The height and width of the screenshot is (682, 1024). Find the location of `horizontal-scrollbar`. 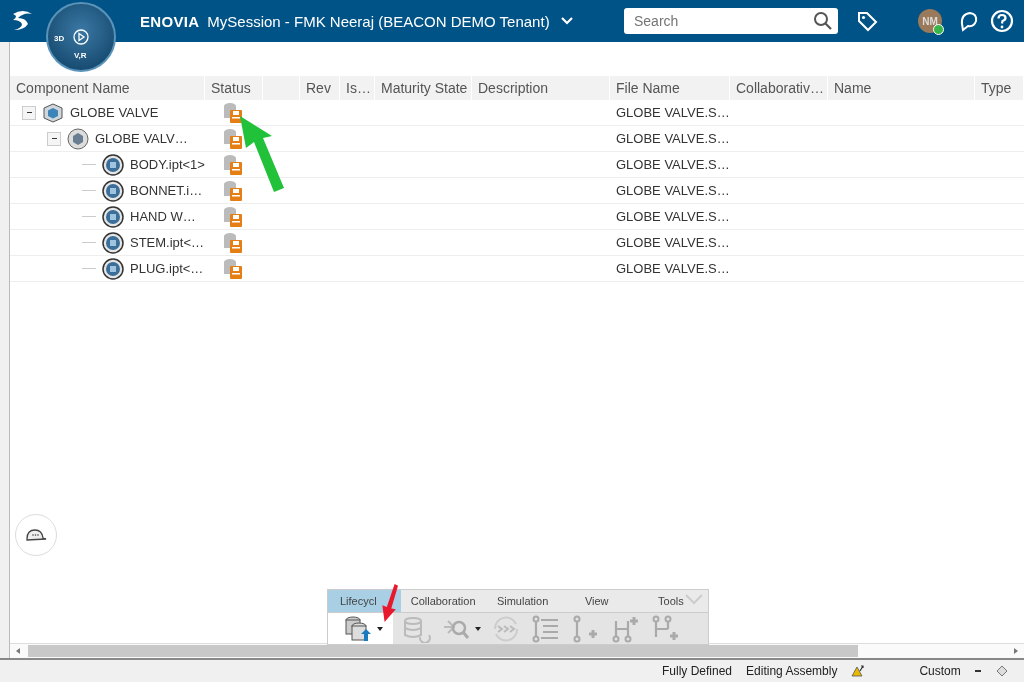

horizontal-scrollbar is located at coordinates (443, 651).